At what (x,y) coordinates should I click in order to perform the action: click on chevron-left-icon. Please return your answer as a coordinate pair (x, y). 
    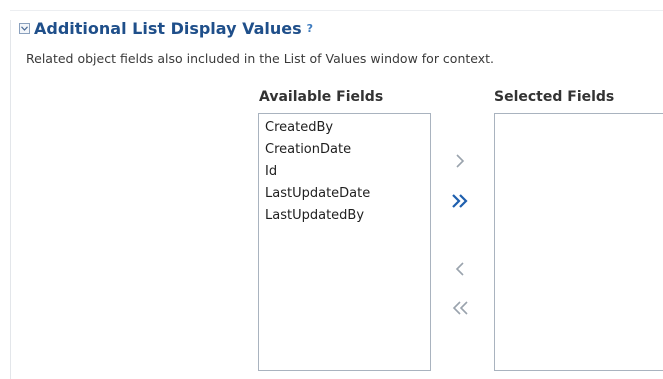
    Looking at the image, I should click on (460, 271).